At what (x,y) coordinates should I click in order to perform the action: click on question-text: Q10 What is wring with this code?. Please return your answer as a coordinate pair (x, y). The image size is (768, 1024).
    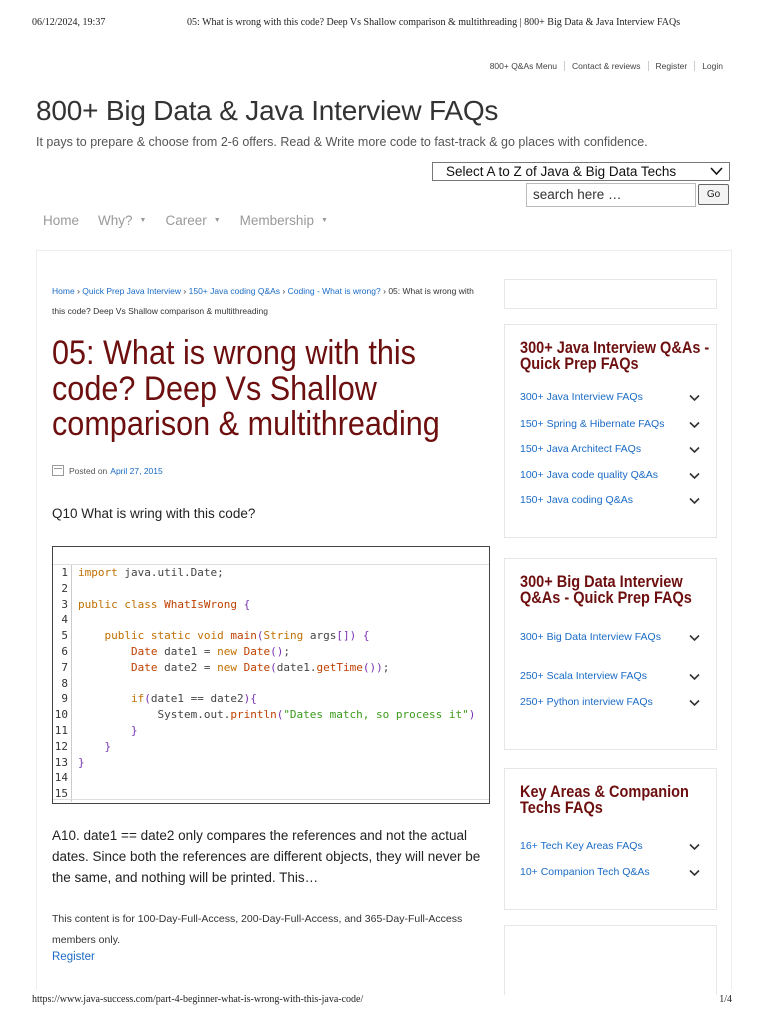
    Looking at the image, I should click on (154, 513).